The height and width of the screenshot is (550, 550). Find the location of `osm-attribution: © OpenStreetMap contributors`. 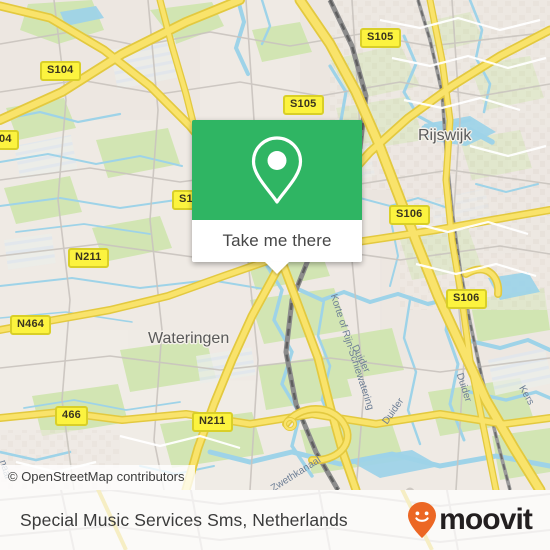

osm-attribution: © OpenStreetMap contributors is located at coordinates (97, 477).